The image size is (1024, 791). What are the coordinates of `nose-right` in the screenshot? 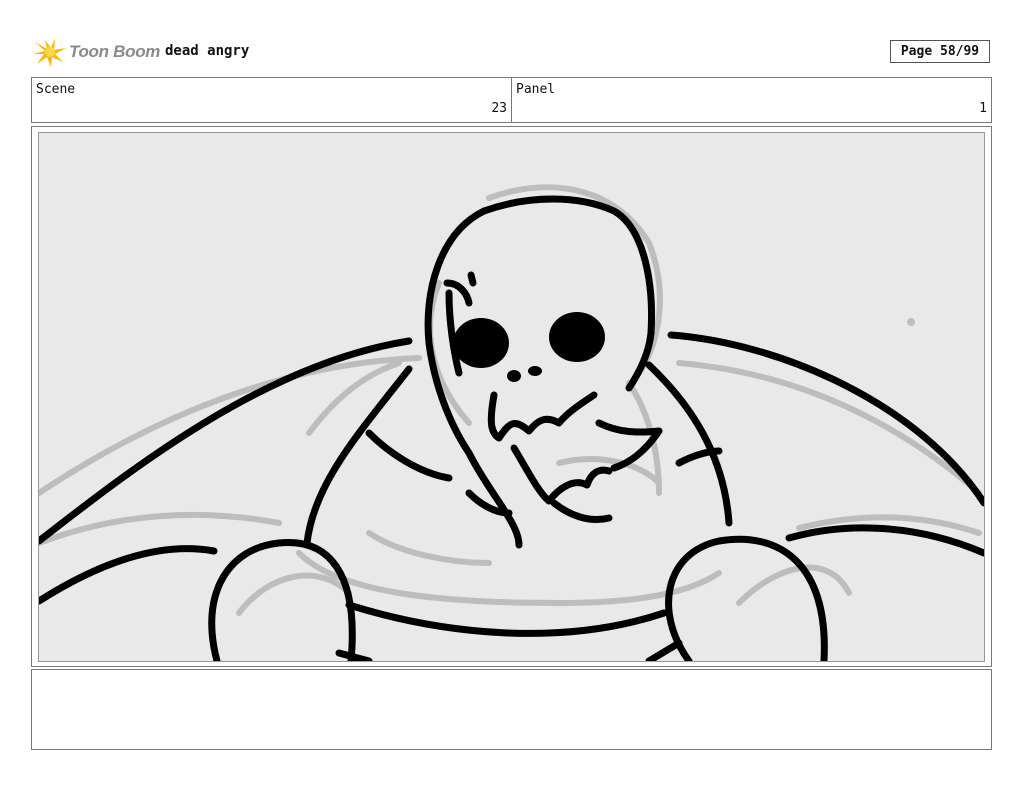 It's located at (535, 371).